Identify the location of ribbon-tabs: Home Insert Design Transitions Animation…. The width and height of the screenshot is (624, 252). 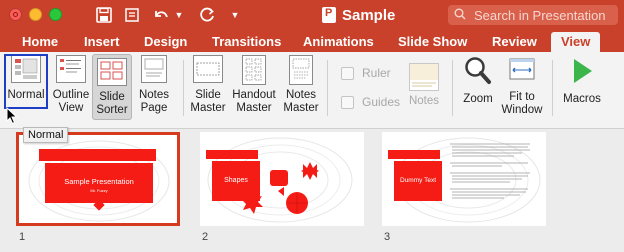
(312, 41).